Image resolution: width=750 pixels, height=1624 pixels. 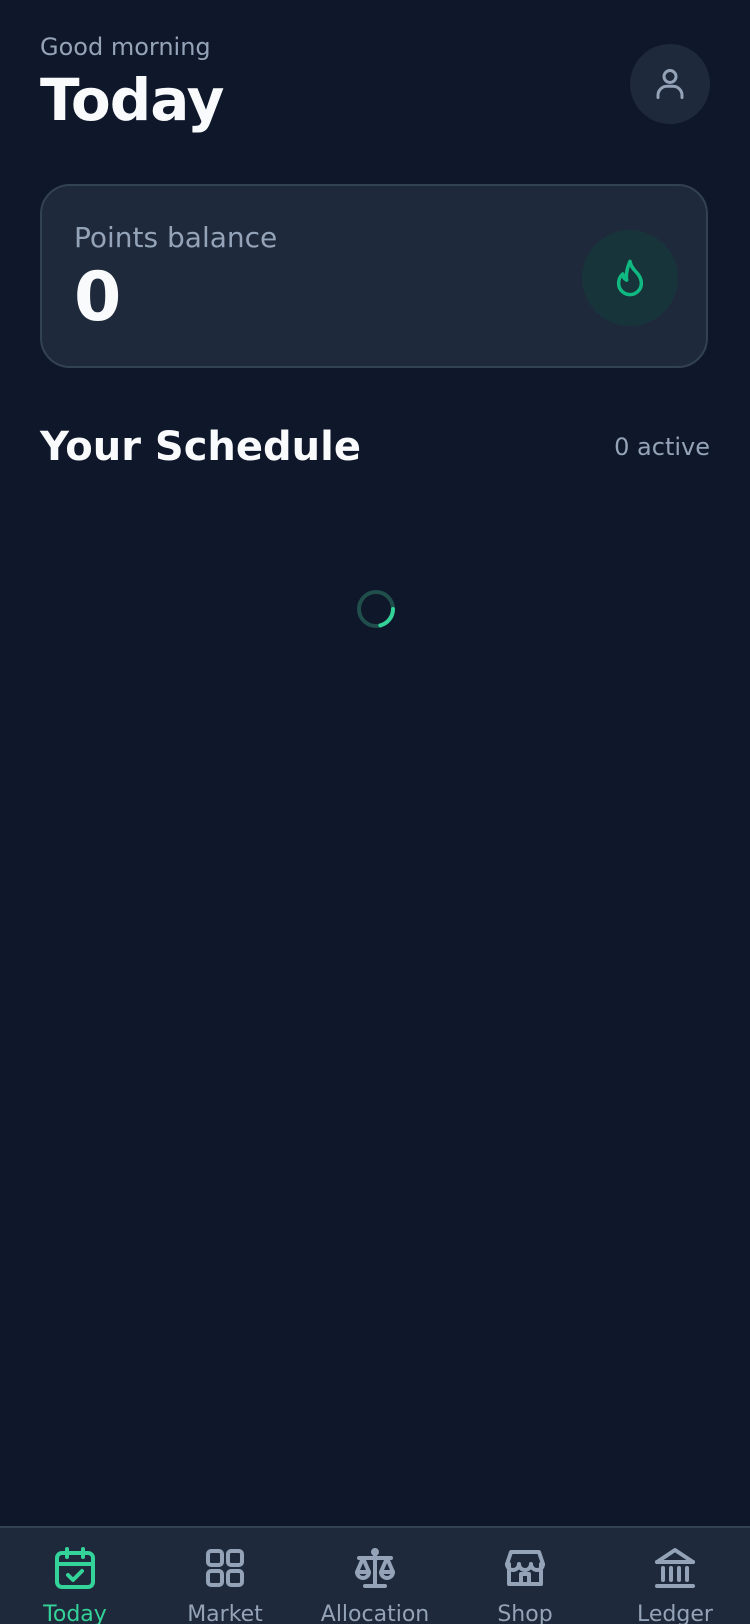 I want to click on tab-allocation: Allocation, so click(x=375, y=1576).